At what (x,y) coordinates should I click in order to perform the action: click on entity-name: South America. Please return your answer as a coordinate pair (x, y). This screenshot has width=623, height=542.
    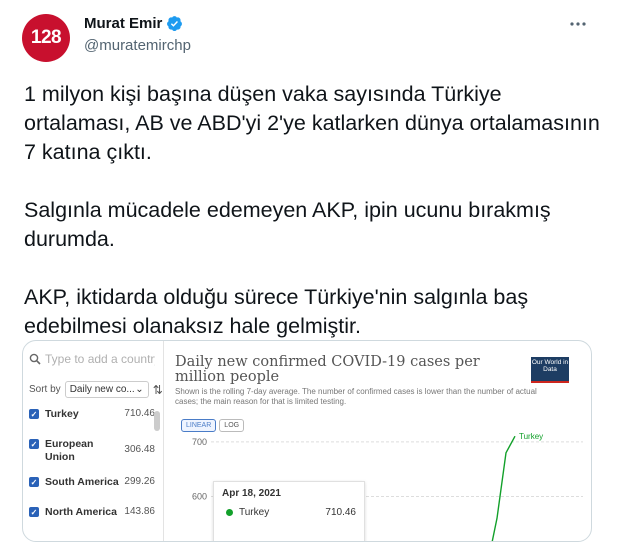
    Looking at the image, I should click on (82, 482).